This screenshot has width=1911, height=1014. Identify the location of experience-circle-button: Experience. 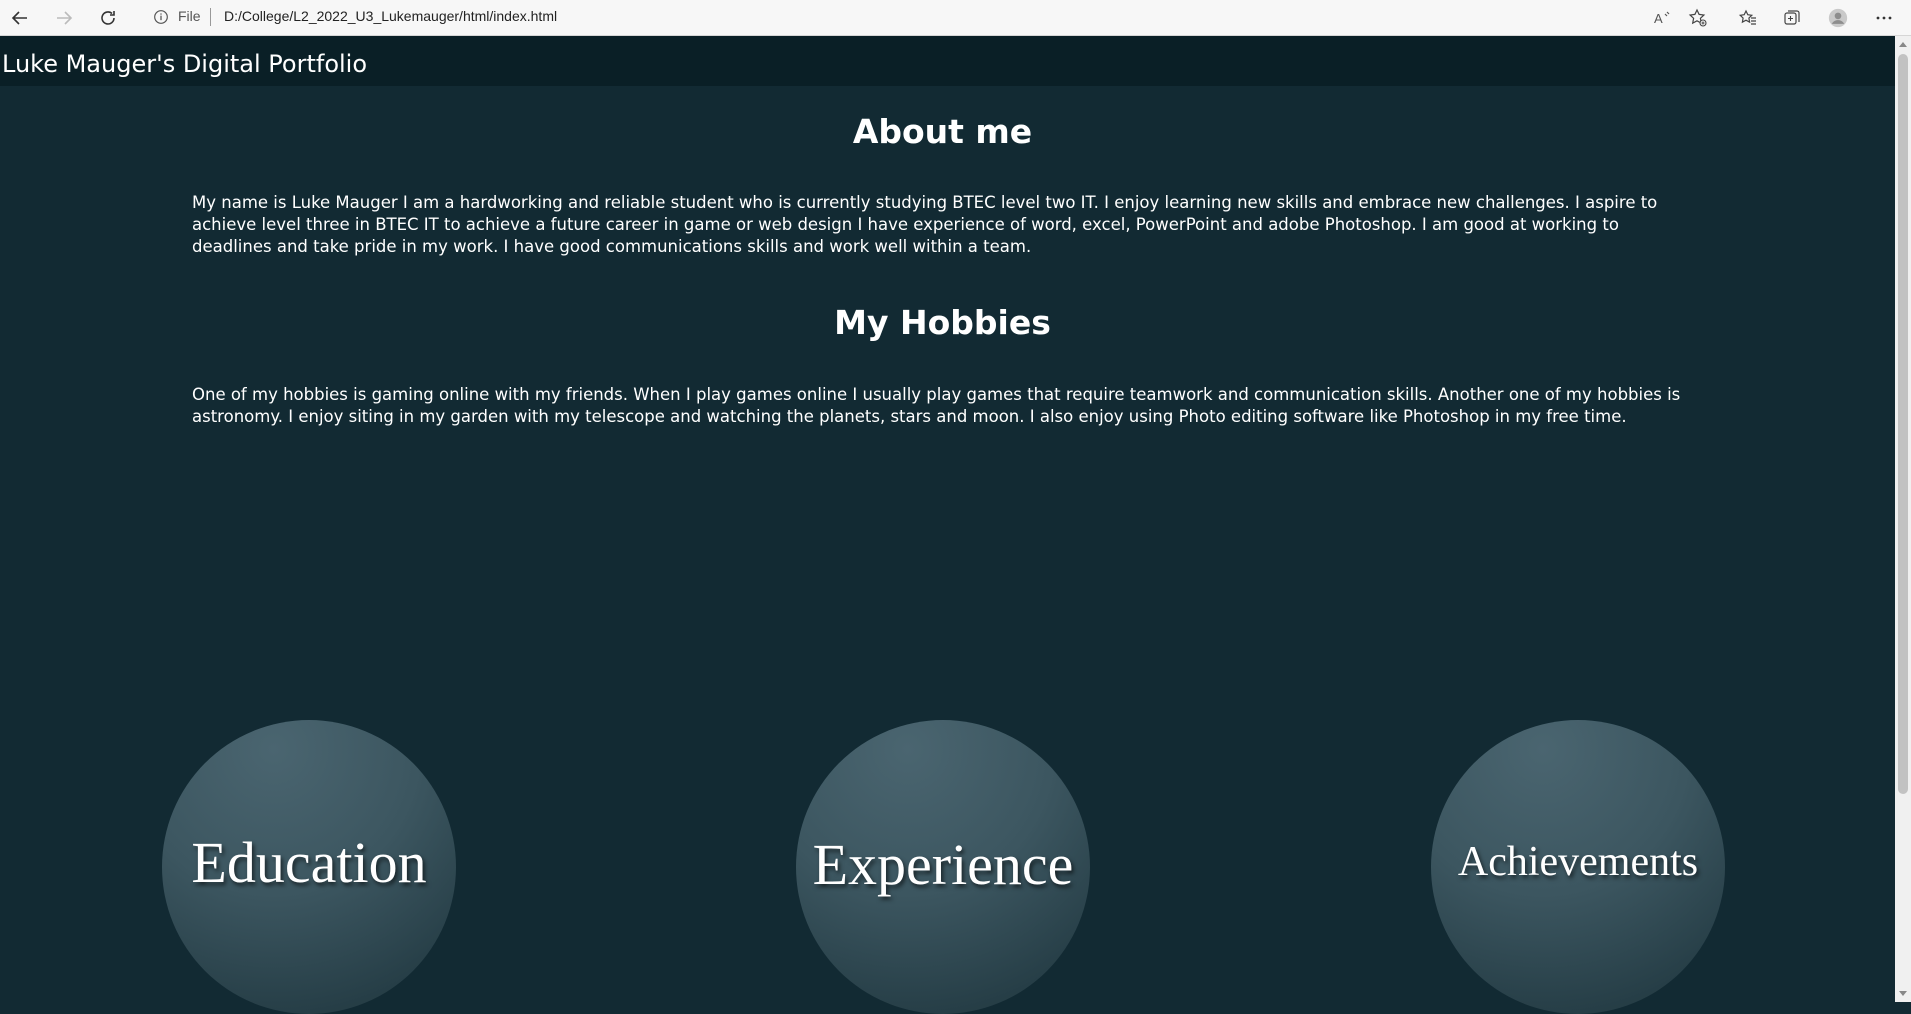
(943, 867).